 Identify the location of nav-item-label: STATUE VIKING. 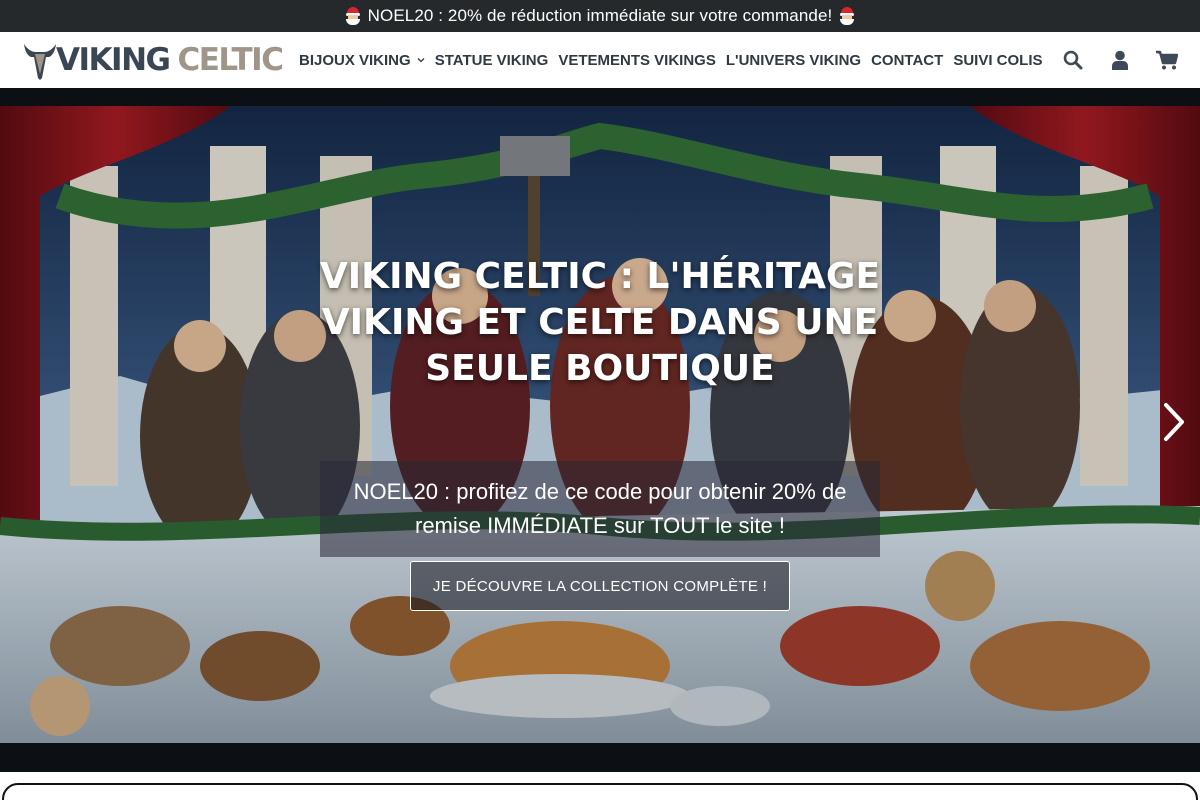
(491, 60).